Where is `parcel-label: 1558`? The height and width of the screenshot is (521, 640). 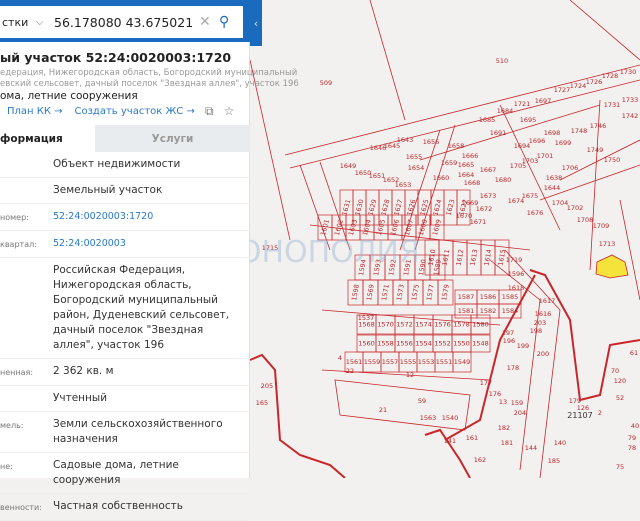 parcel-label: 1558 is located at coordinates (385, 344).